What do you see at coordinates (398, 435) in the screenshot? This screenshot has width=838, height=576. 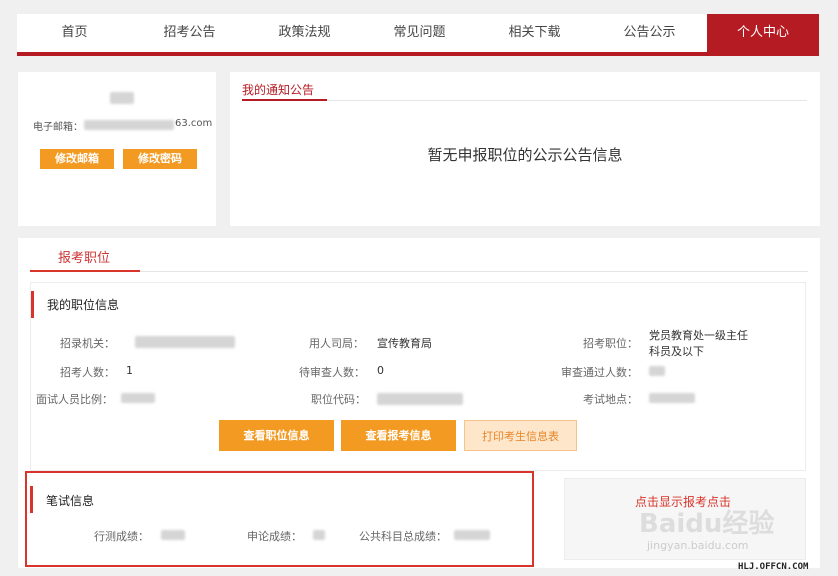 I see `view-application-button: 查看报考信息` at bounding box center [398, 435].